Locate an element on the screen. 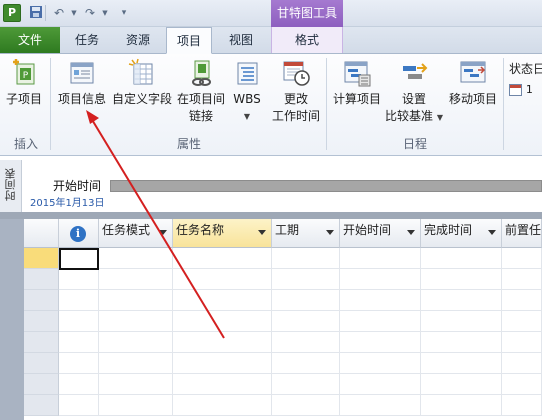 Image resolution: width=542 pixels, height=420 pixels. tab-file: 文件 is located at coordinates (30, 40).